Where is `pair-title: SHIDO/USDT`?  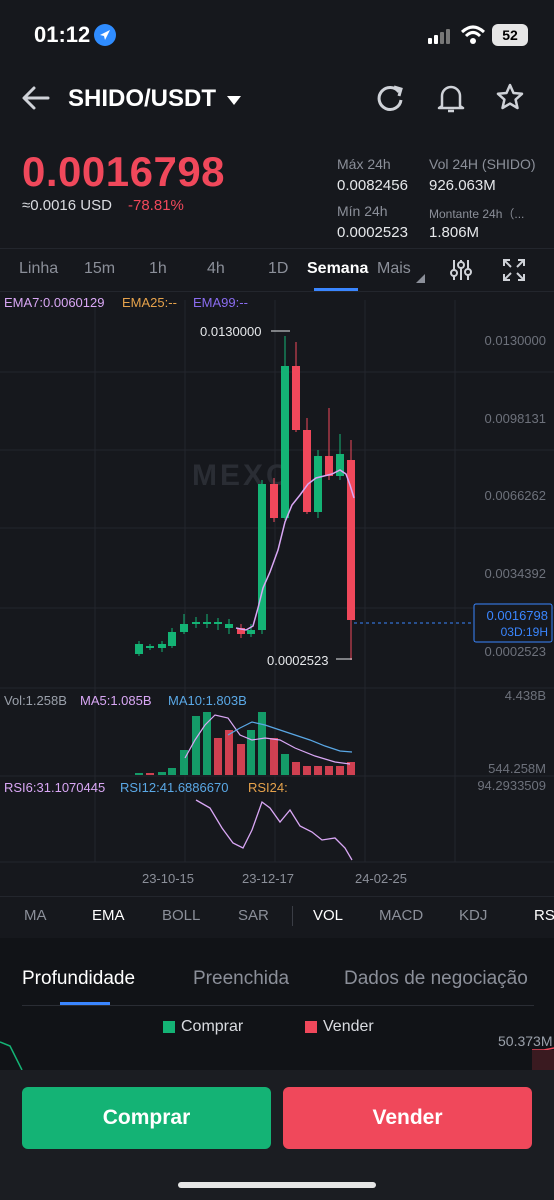 pair-title: SHIDO/USDT is located at coordinates (142, 99).